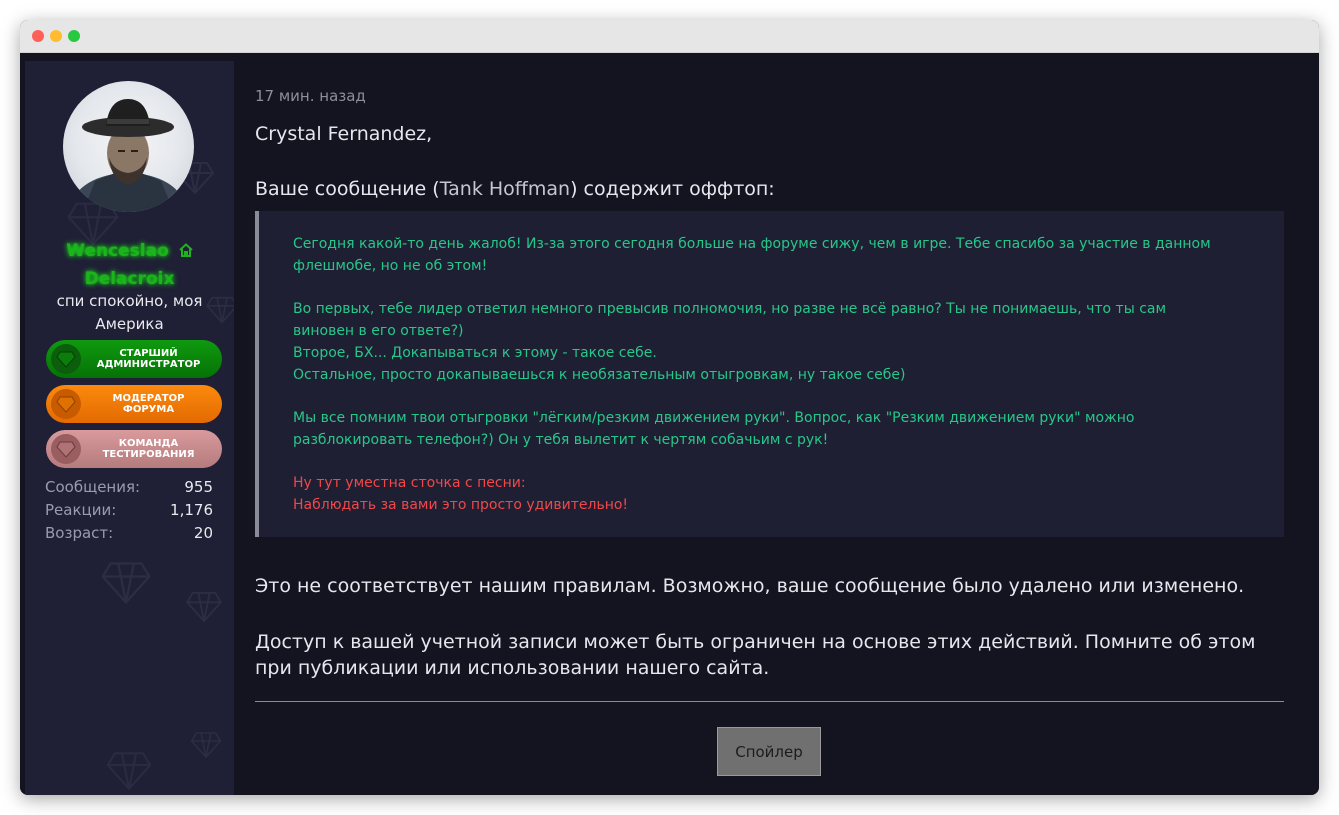 The width and height of the screenshot is (1339, 815). I want to click on badge-testing-team: КОМАНДА ТЕСТИРОВАНИЯ, so click(134, 449).